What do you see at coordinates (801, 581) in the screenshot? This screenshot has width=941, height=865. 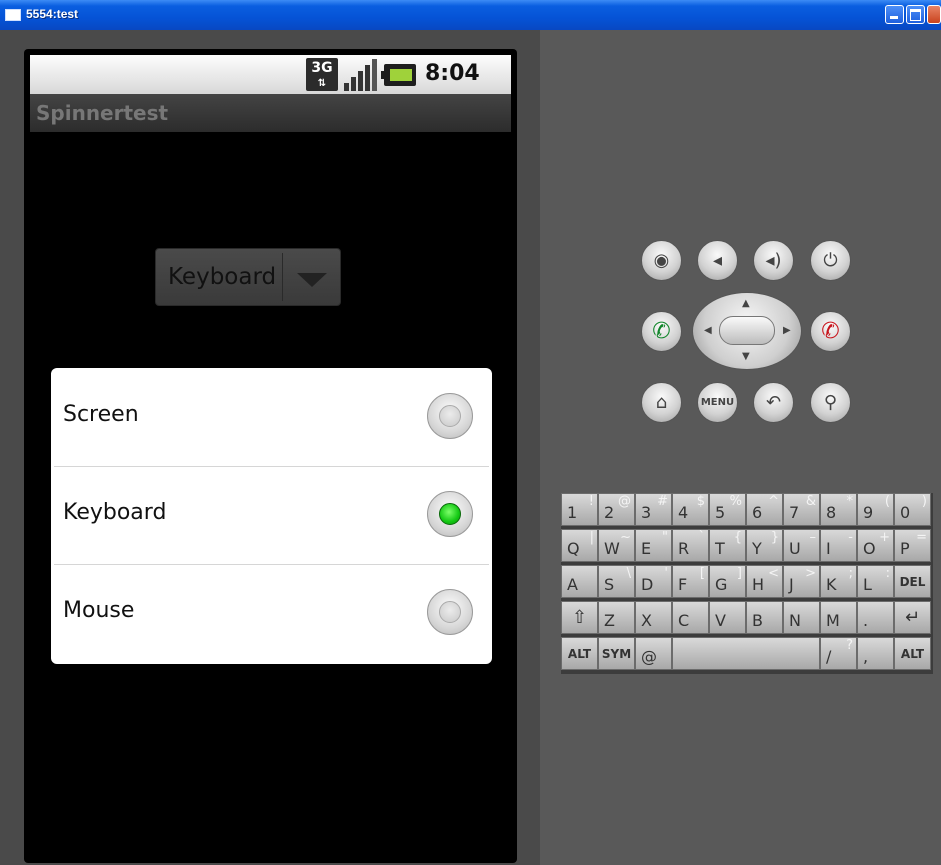 I see `key-j: J >` at bounding box center [801, 581].